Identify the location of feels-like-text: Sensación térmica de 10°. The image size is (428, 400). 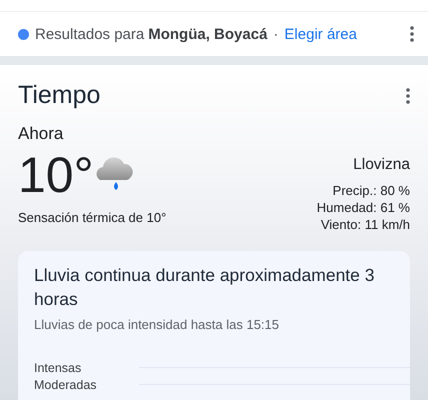
(92, 217).